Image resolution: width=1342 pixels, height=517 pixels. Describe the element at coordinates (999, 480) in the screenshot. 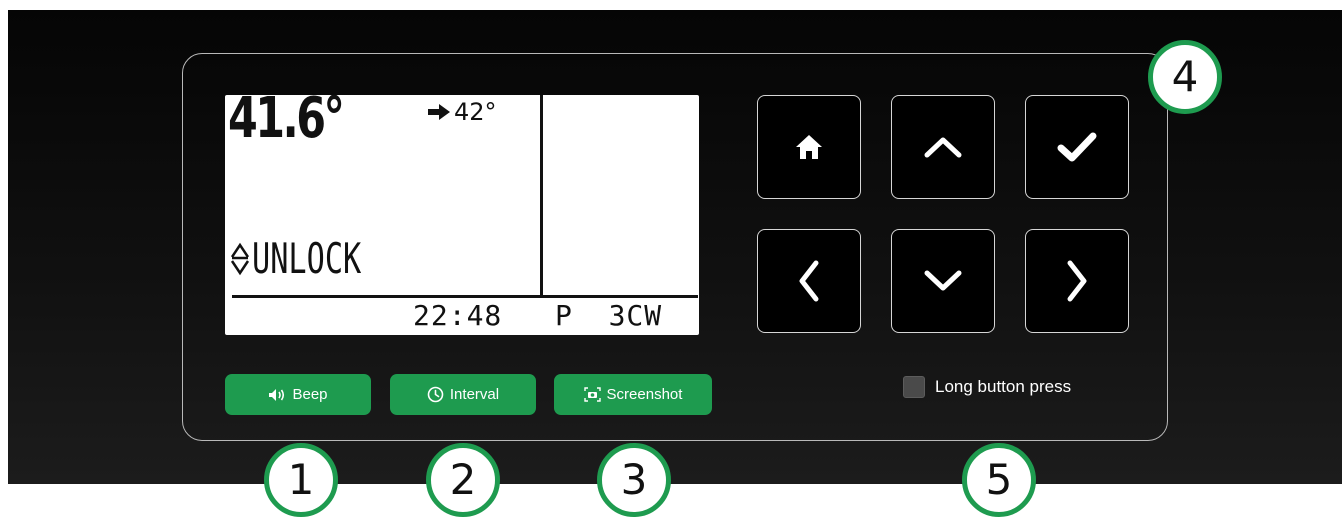

I see `callout-badge-5: 5` at that location.